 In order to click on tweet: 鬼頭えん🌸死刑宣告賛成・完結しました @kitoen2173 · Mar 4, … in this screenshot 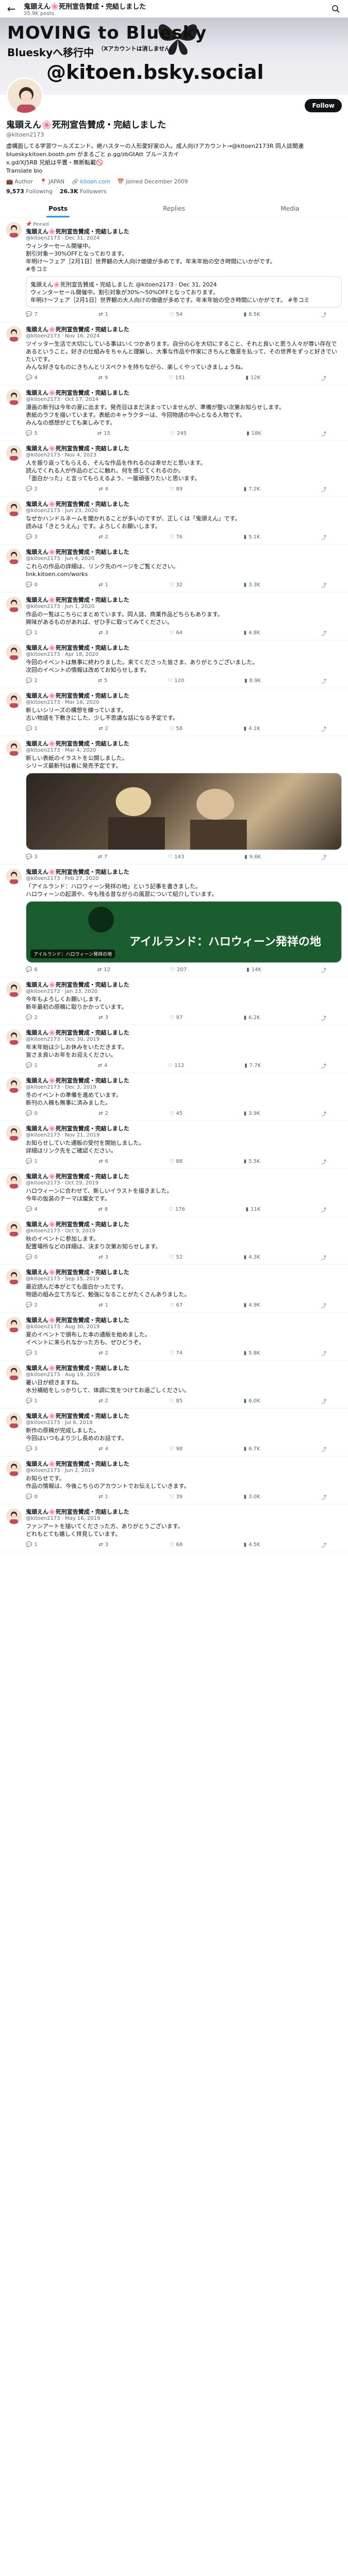, I will do `click(174, 800)`.